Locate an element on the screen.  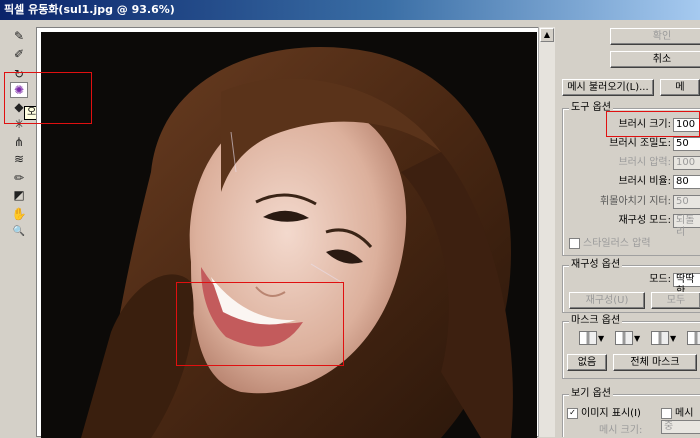
brush-density-label: 브러시 조밀도: is located at coordinates (640, 143).